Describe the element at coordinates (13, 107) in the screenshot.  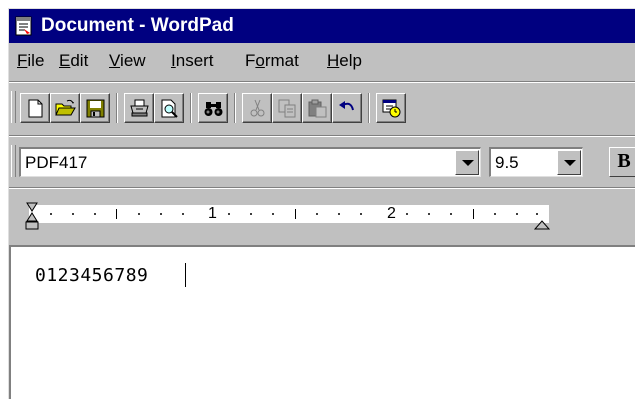
I see `toolbar-grip` at that location.